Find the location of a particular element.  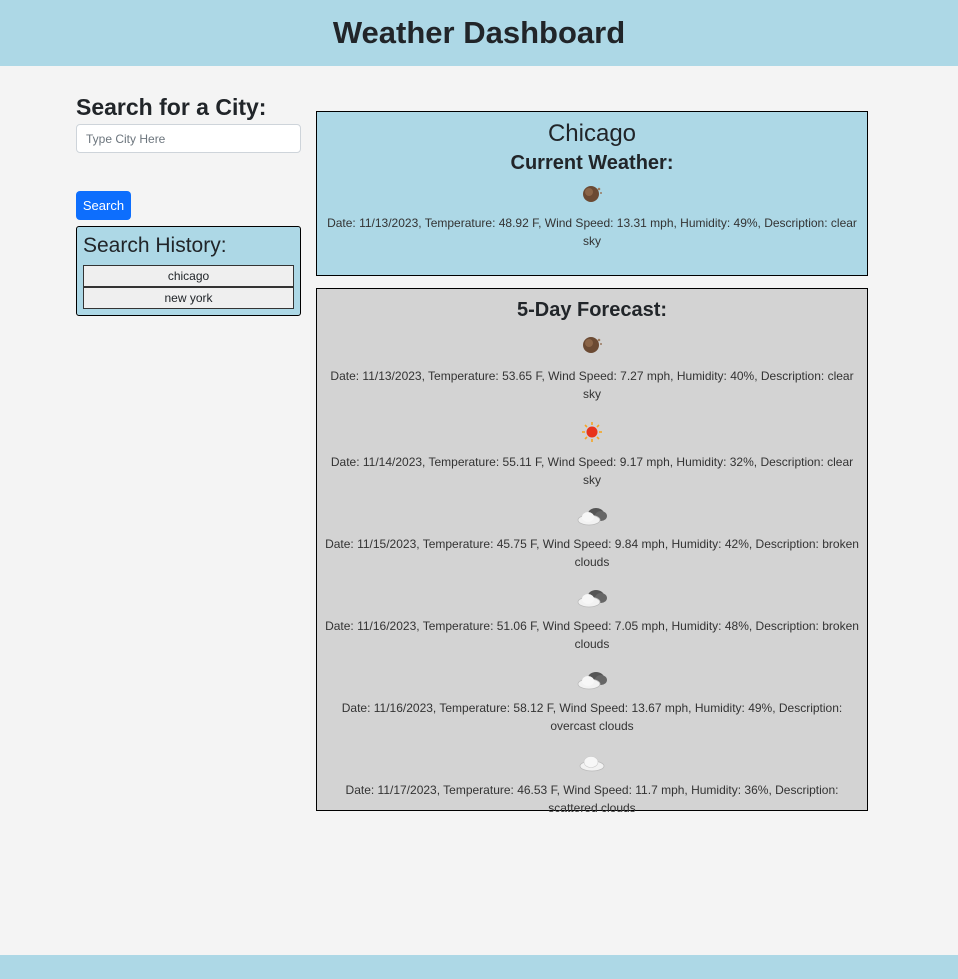

search-history-panel: Search History: chicago new york is located at coordinates (188, 271).